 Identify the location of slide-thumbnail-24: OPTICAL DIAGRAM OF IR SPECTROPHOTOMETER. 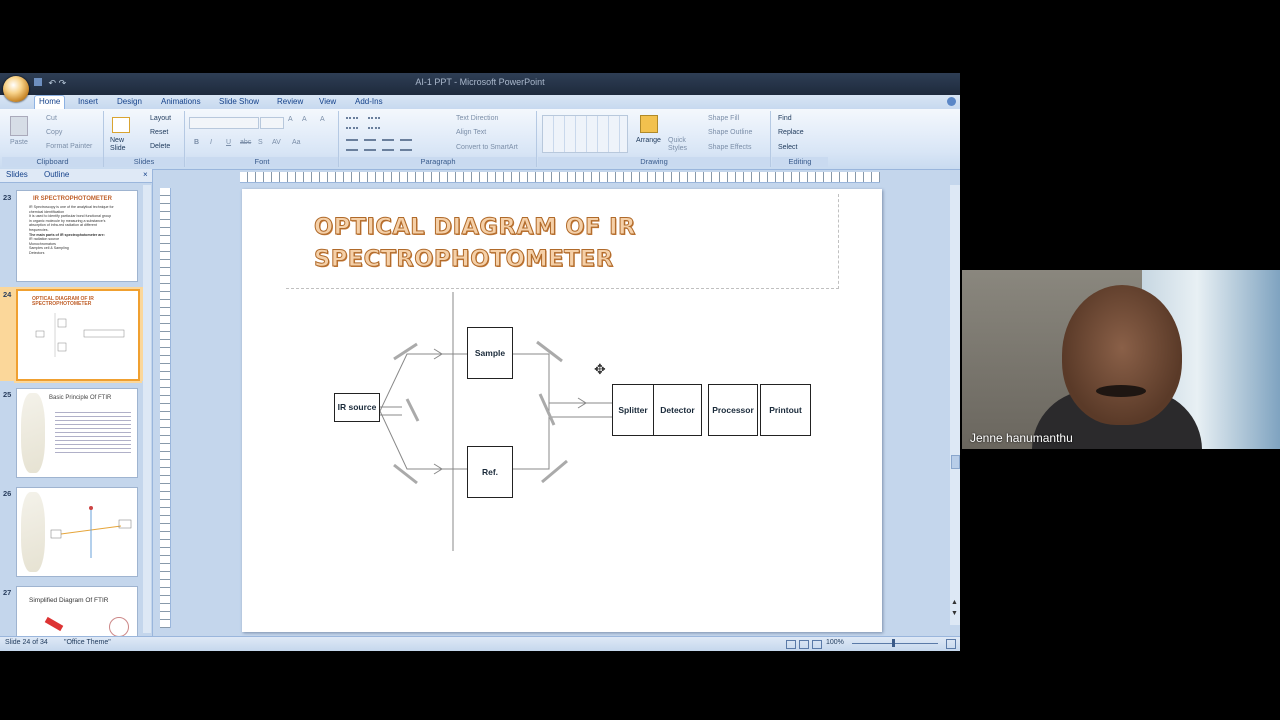
(78, 335).